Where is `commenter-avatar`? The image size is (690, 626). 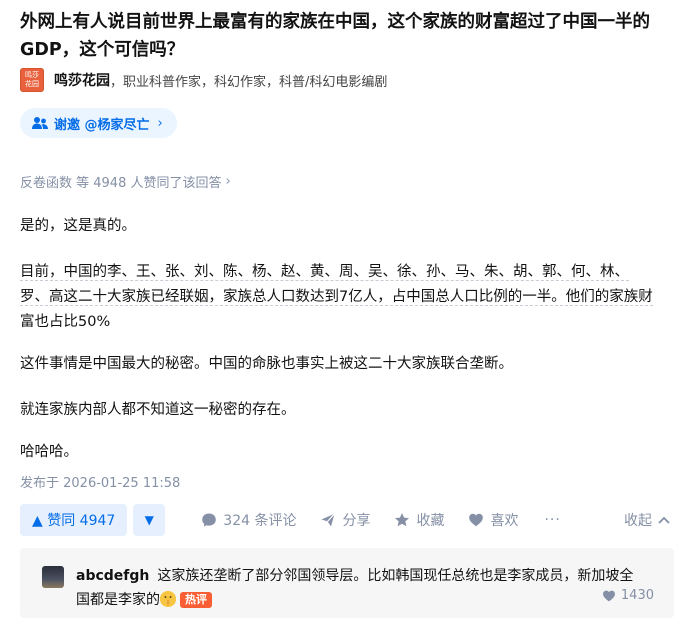
commenter-avatar is located at coordinates (53, 577).